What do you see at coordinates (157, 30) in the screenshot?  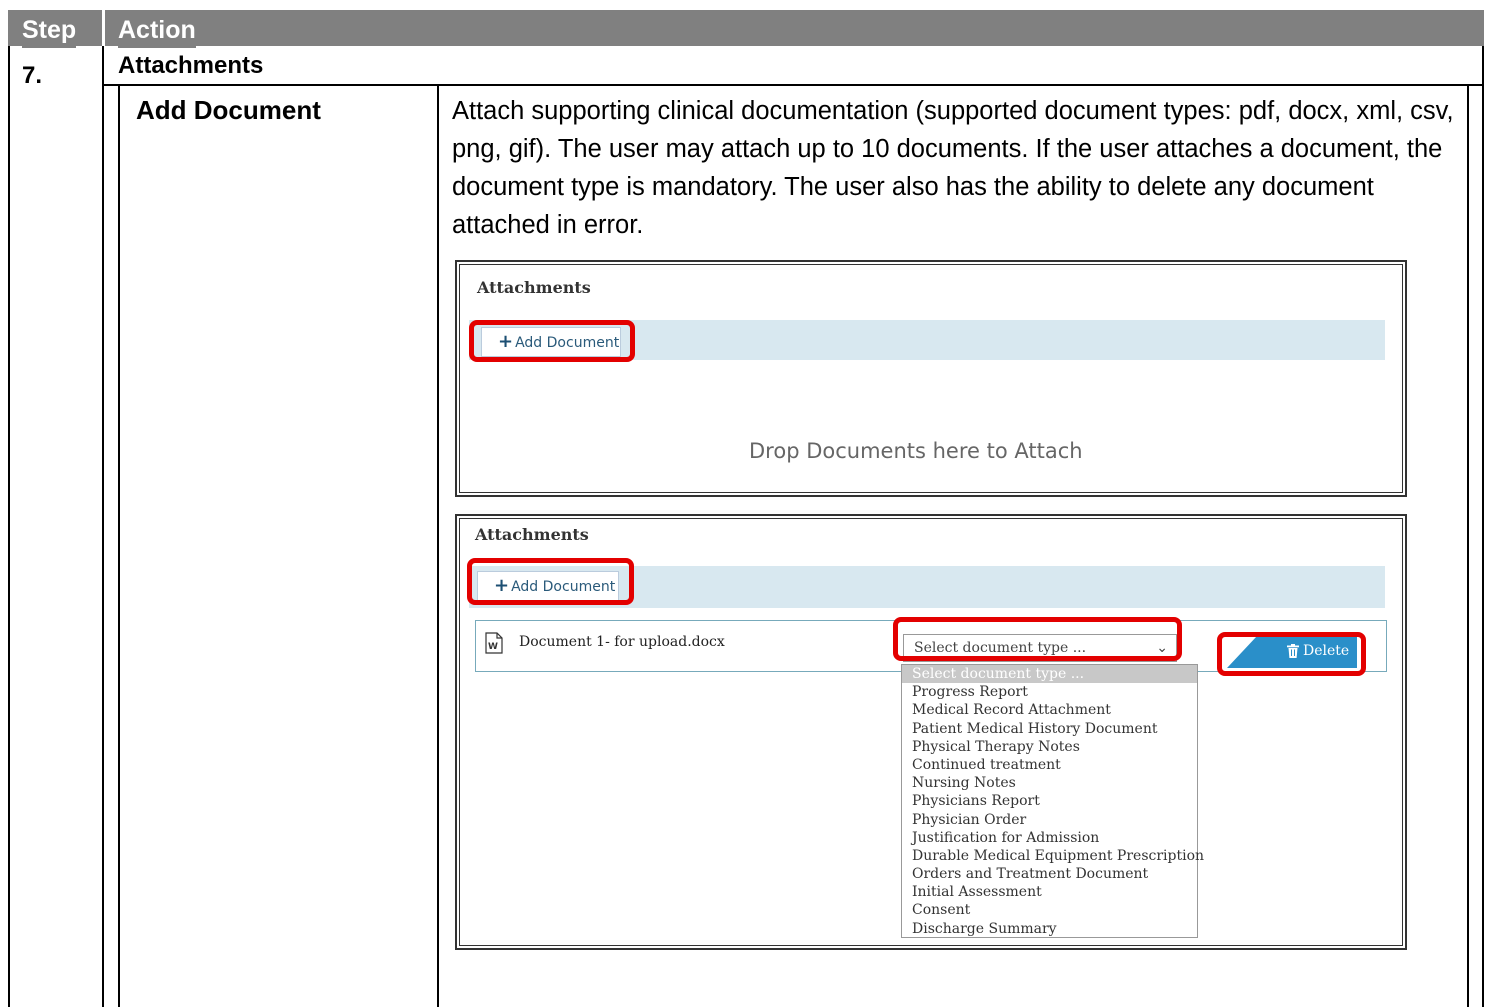 I see `header-action: Action` at bounding box center [157, 30].